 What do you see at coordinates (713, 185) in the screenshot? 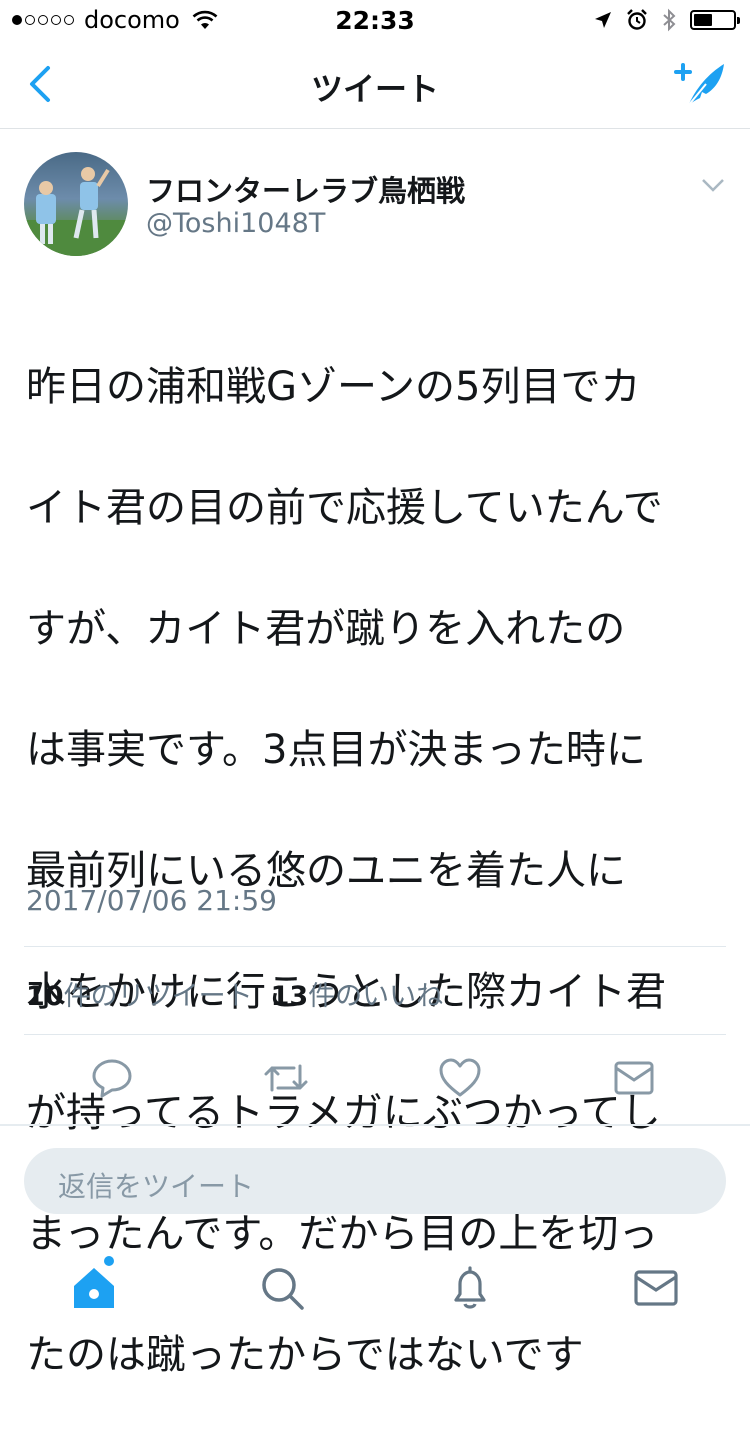
I see `chevron-down-icon` at bounding box center [713, 185].